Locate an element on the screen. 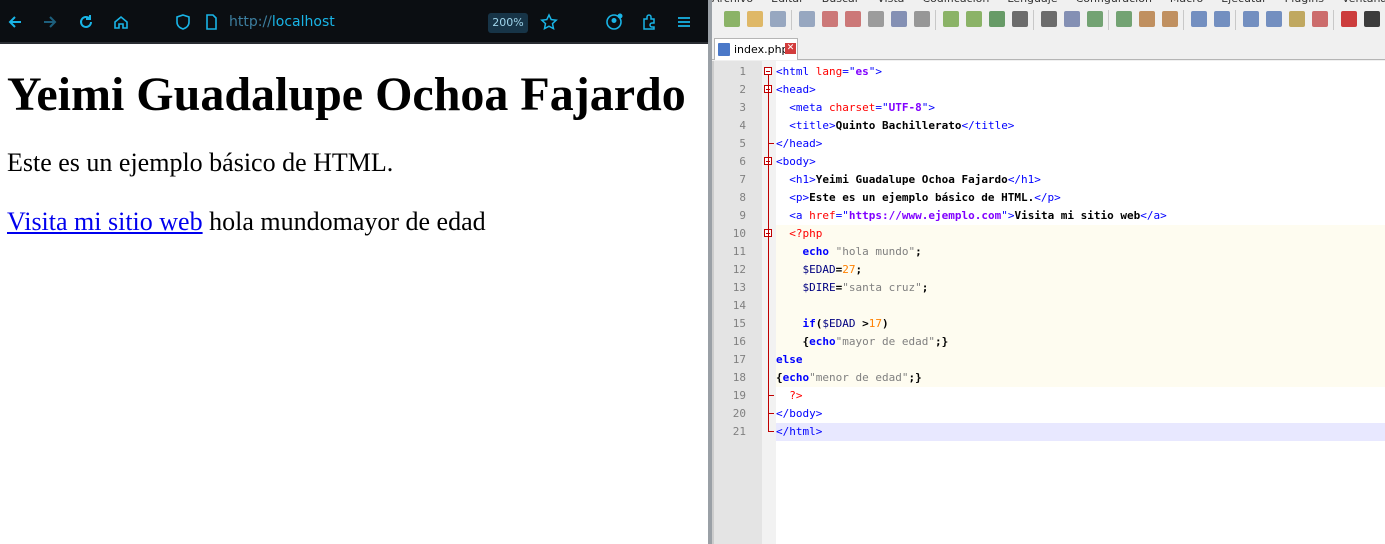 The image size is (1385, 544). code-line: 13 $DIRE="santa cruz"; is located at coordinates (1049, 288).